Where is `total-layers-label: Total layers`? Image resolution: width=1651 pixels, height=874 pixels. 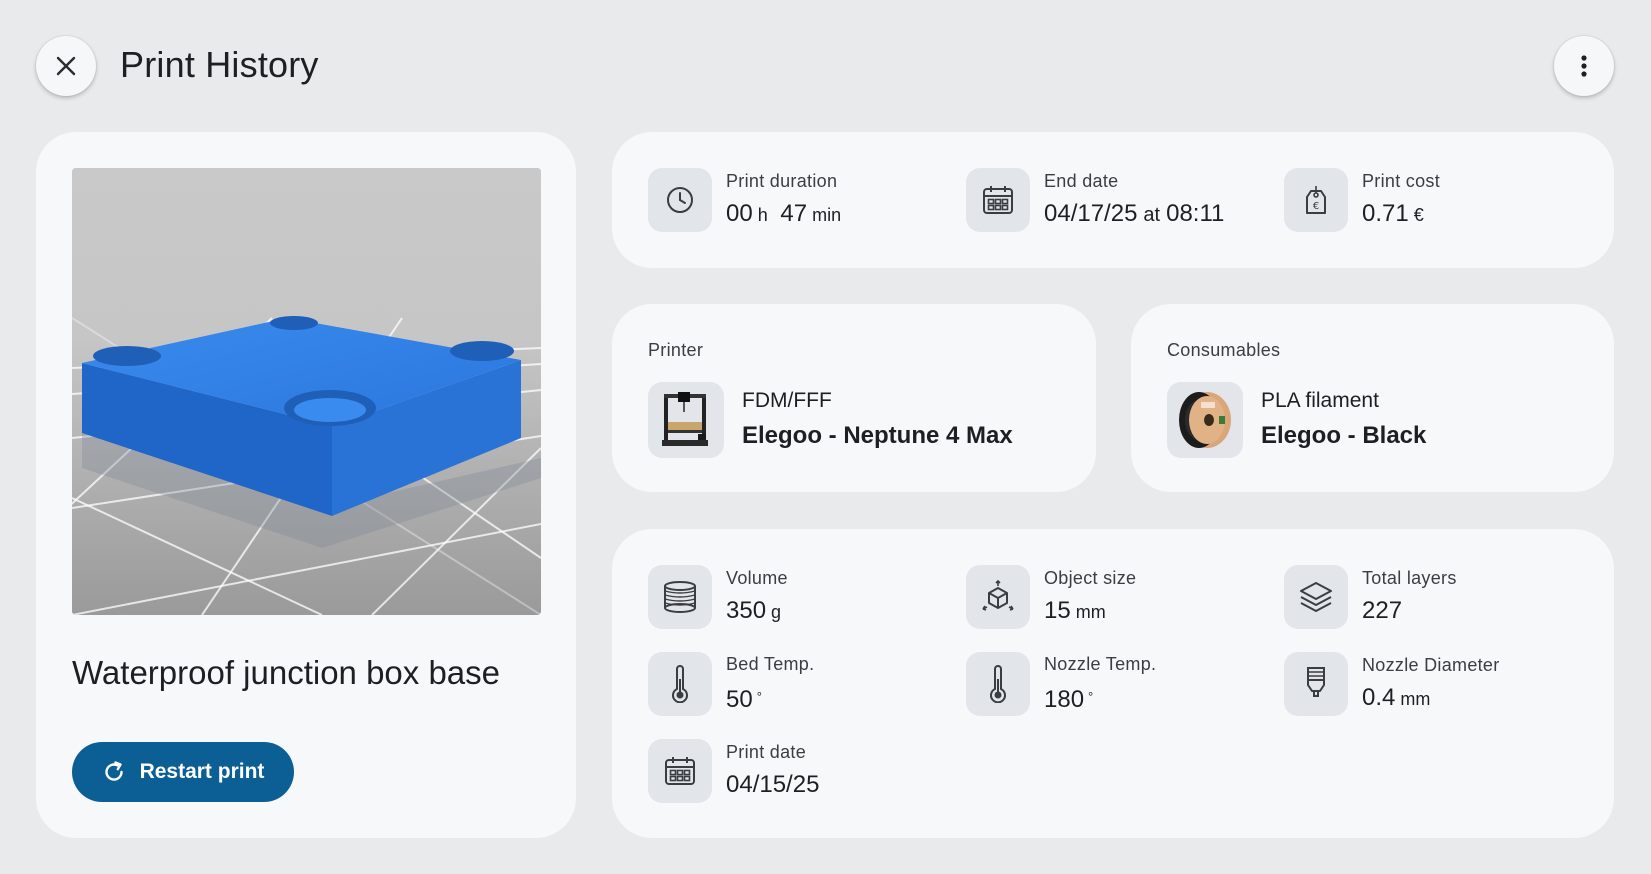
total-layers-label: Total layers is located at coordinates (1409, 578).